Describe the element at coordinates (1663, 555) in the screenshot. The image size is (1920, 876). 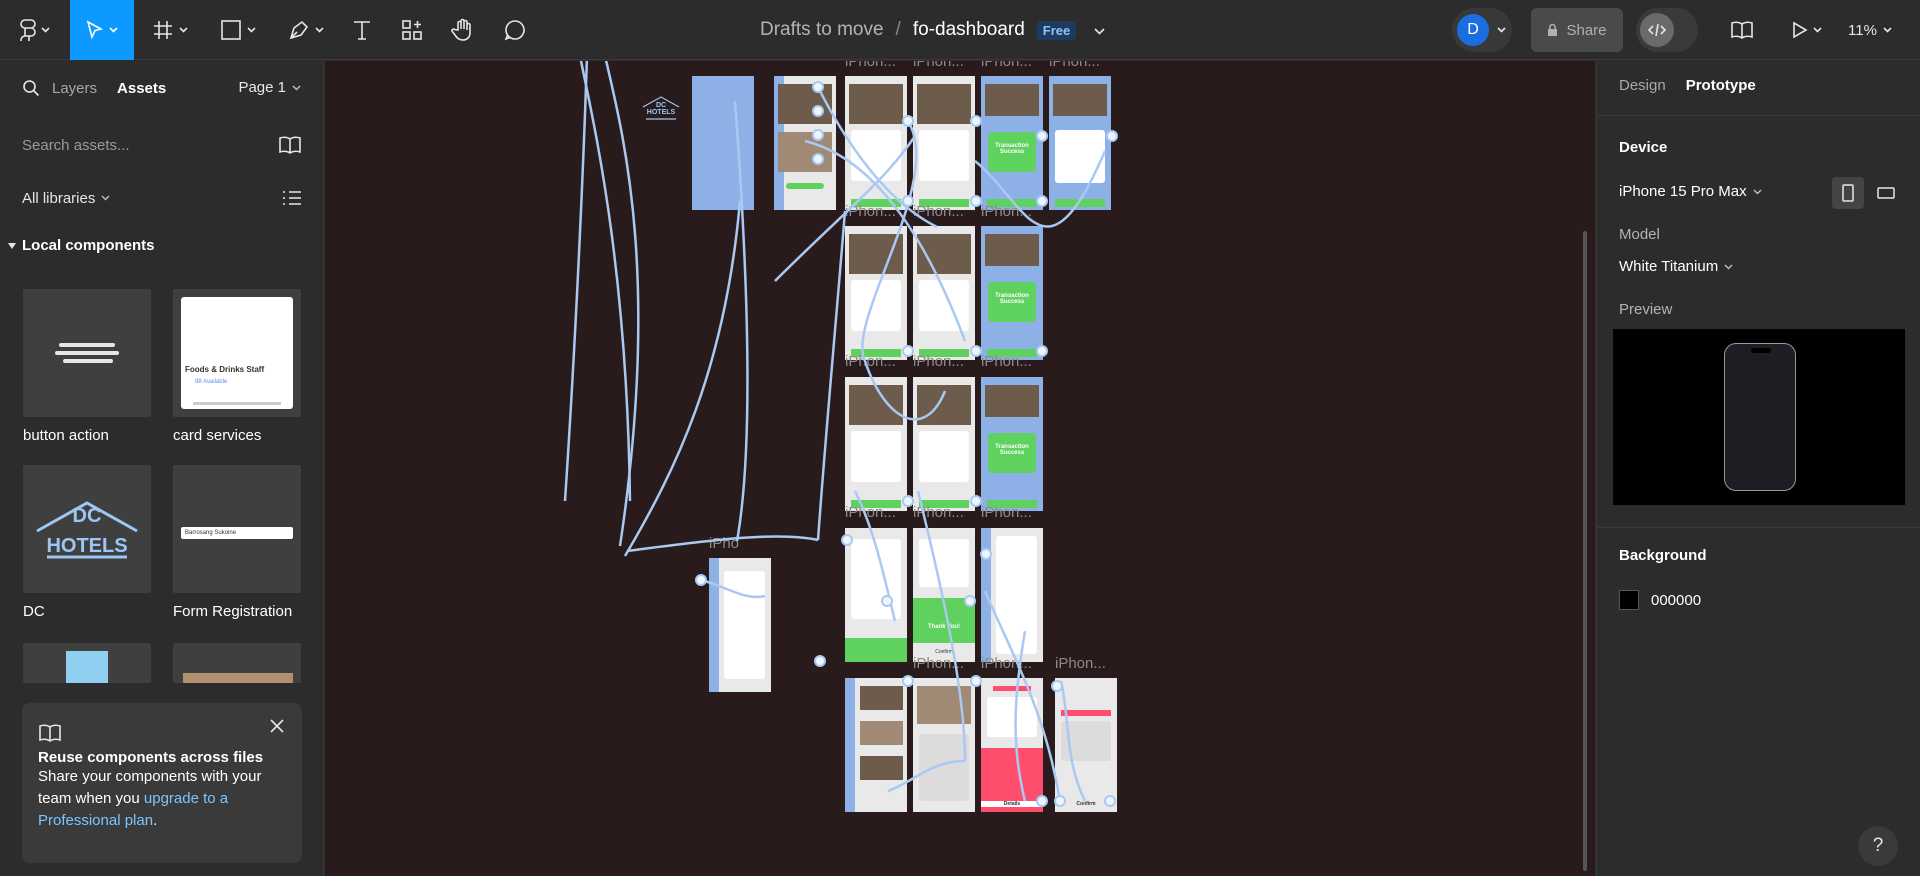
I see `background-heading: Background` at that location.